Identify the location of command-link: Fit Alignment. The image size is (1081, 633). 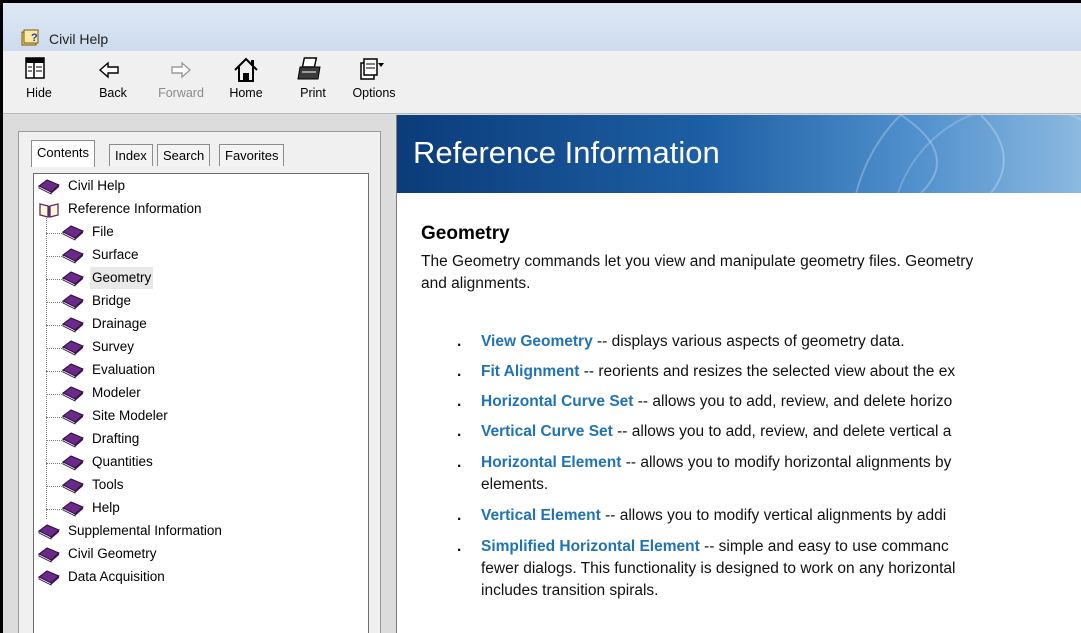
(530, 371).